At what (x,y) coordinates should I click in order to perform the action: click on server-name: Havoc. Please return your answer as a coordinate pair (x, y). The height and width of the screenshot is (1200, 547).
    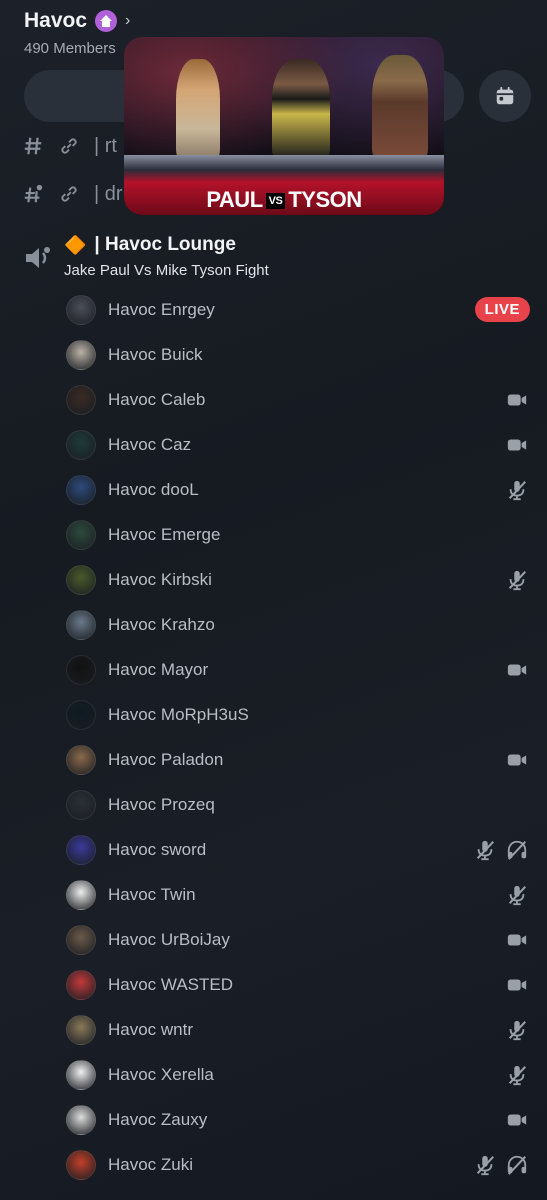
    Looking at the image, I should click on (55, 21).